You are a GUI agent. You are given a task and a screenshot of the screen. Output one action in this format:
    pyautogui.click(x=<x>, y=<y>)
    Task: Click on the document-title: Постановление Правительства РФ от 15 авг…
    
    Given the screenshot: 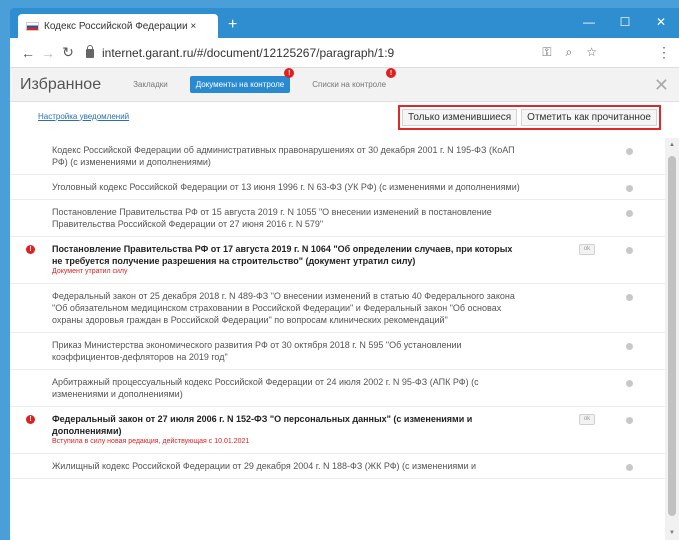 What is the action you would take?
    pyautogui.click(x=272, y=218)
    